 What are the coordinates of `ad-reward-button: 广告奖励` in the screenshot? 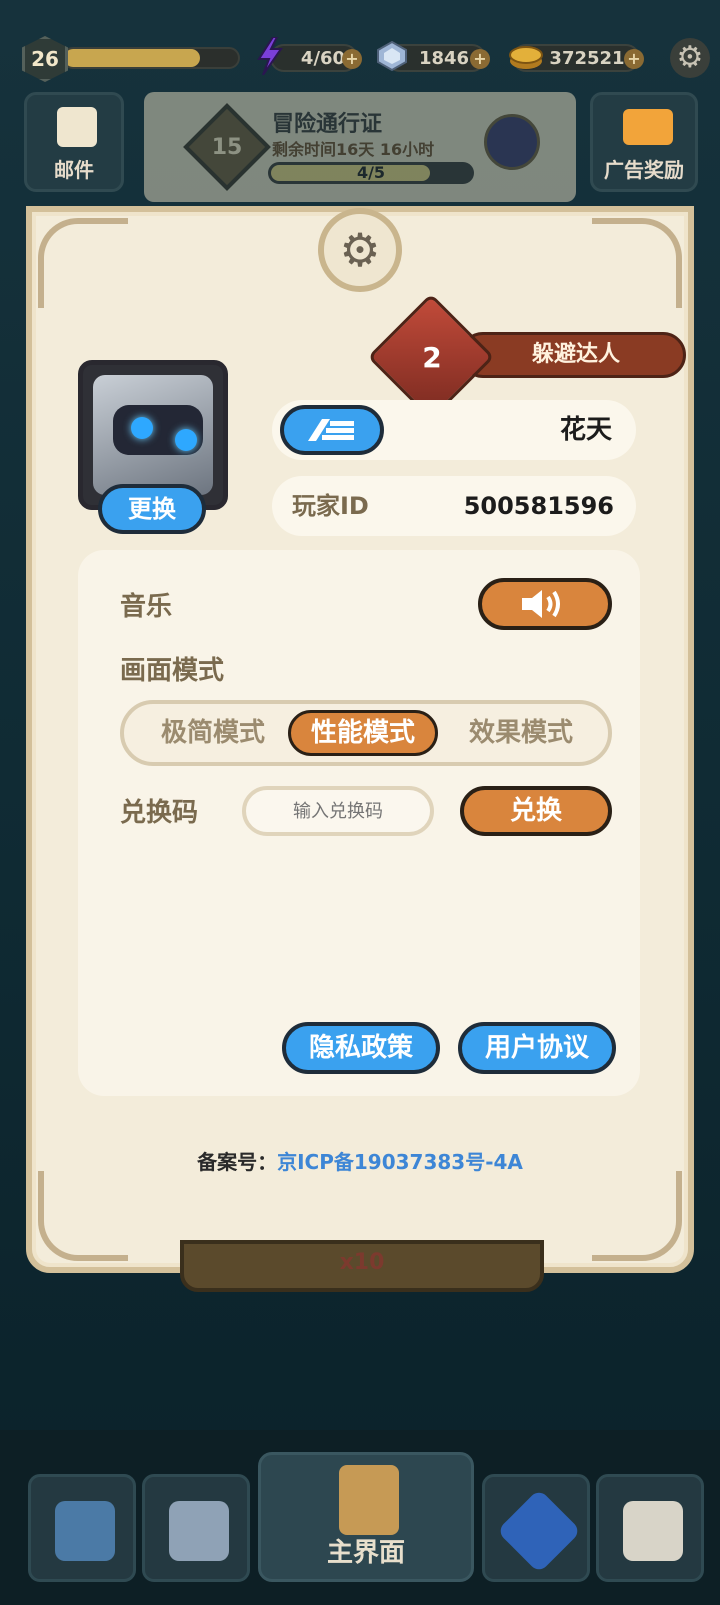 It's located at (644, 142).